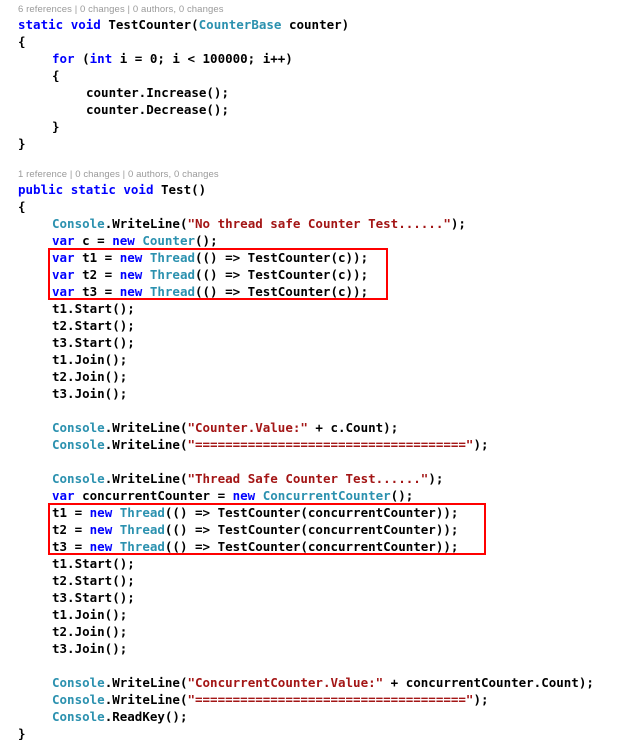  Describe the element at coordinates (146, 716) in the screenshot. I see `code-token-plain: .ReadKey();` at that location.